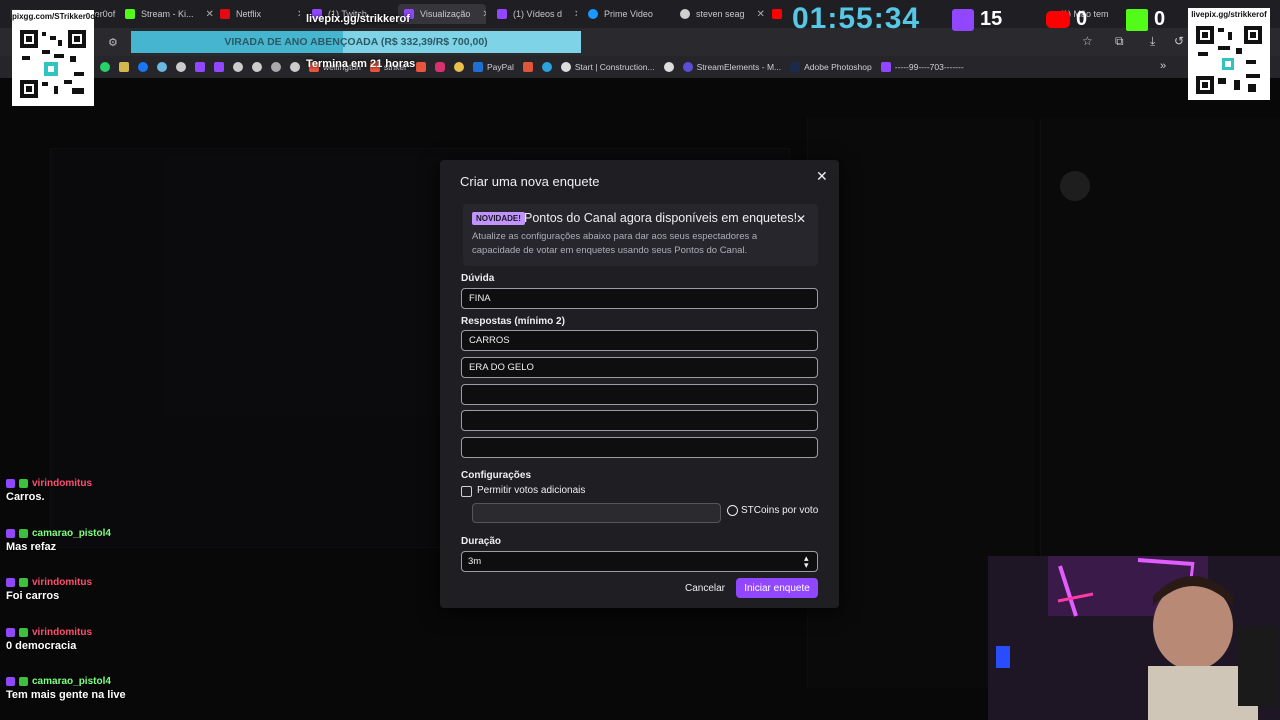 This screenshot has height=720, width=1280. Describe the element at coordinates (1163, 66) in the screenshot. I see `chevron-right-icon: »` at that location.